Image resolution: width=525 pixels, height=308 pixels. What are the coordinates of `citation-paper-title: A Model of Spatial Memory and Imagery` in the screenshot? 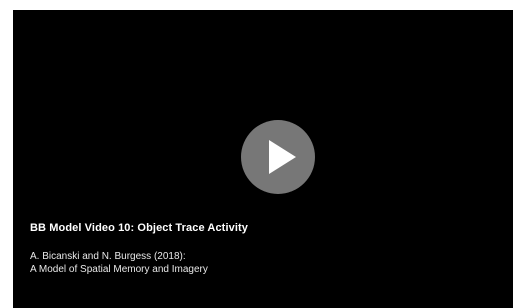 It's located at (119, 269).